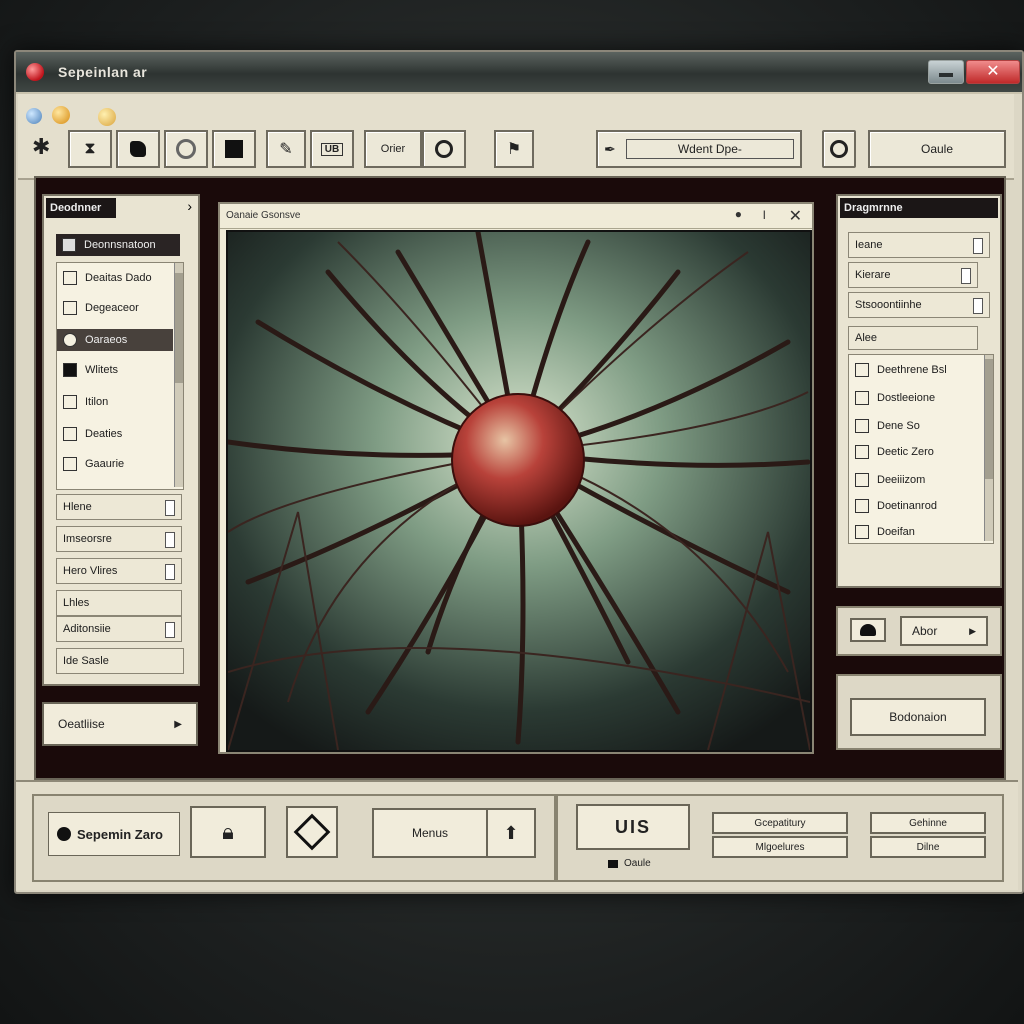  Describe the element at coordinates (119, 507) in the screenshot. I see `option-row: Hlene` at that location.